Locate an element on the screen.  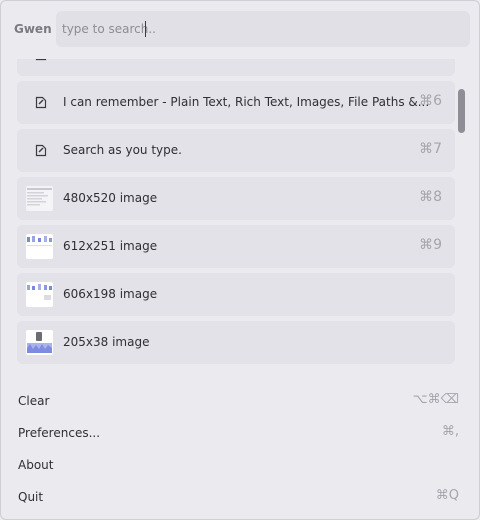
menu-item-label: About is located at coordinates (36, 465).